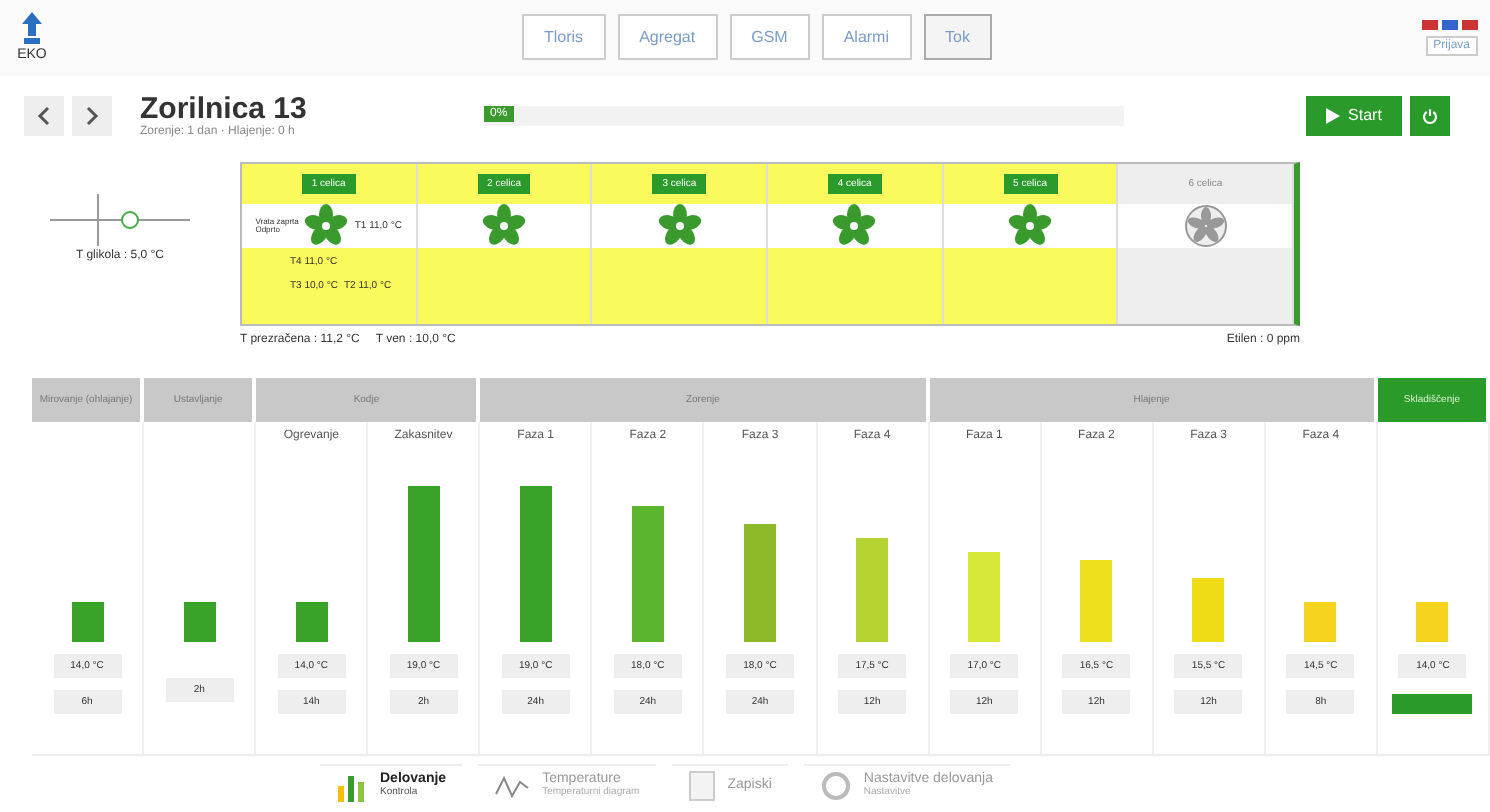 The height and width of the screenshot is (812, 1490). Describe the element at coordinates (701, 785) in the screenshot. I see `notes-icon` at that location.